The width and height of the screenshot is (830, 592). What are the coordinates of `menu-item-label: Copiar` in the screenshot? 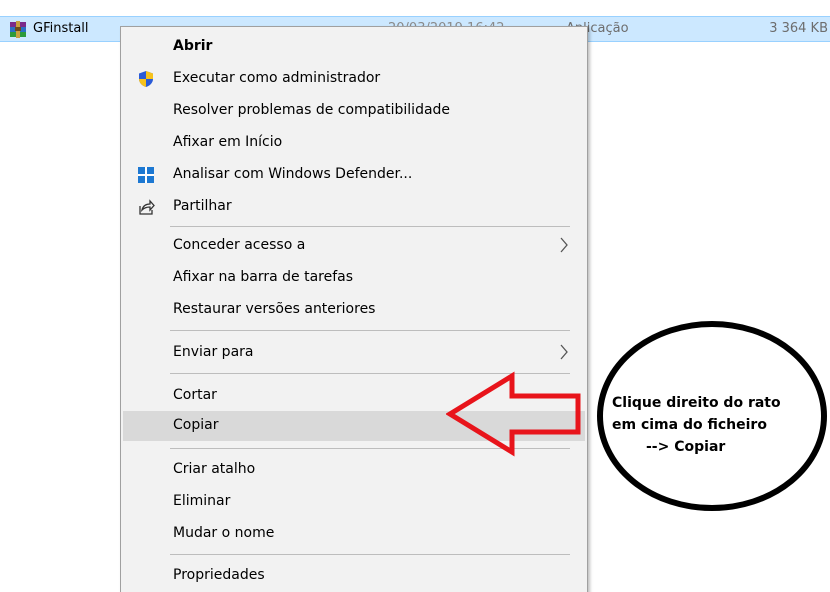 It's located at (196, 425).